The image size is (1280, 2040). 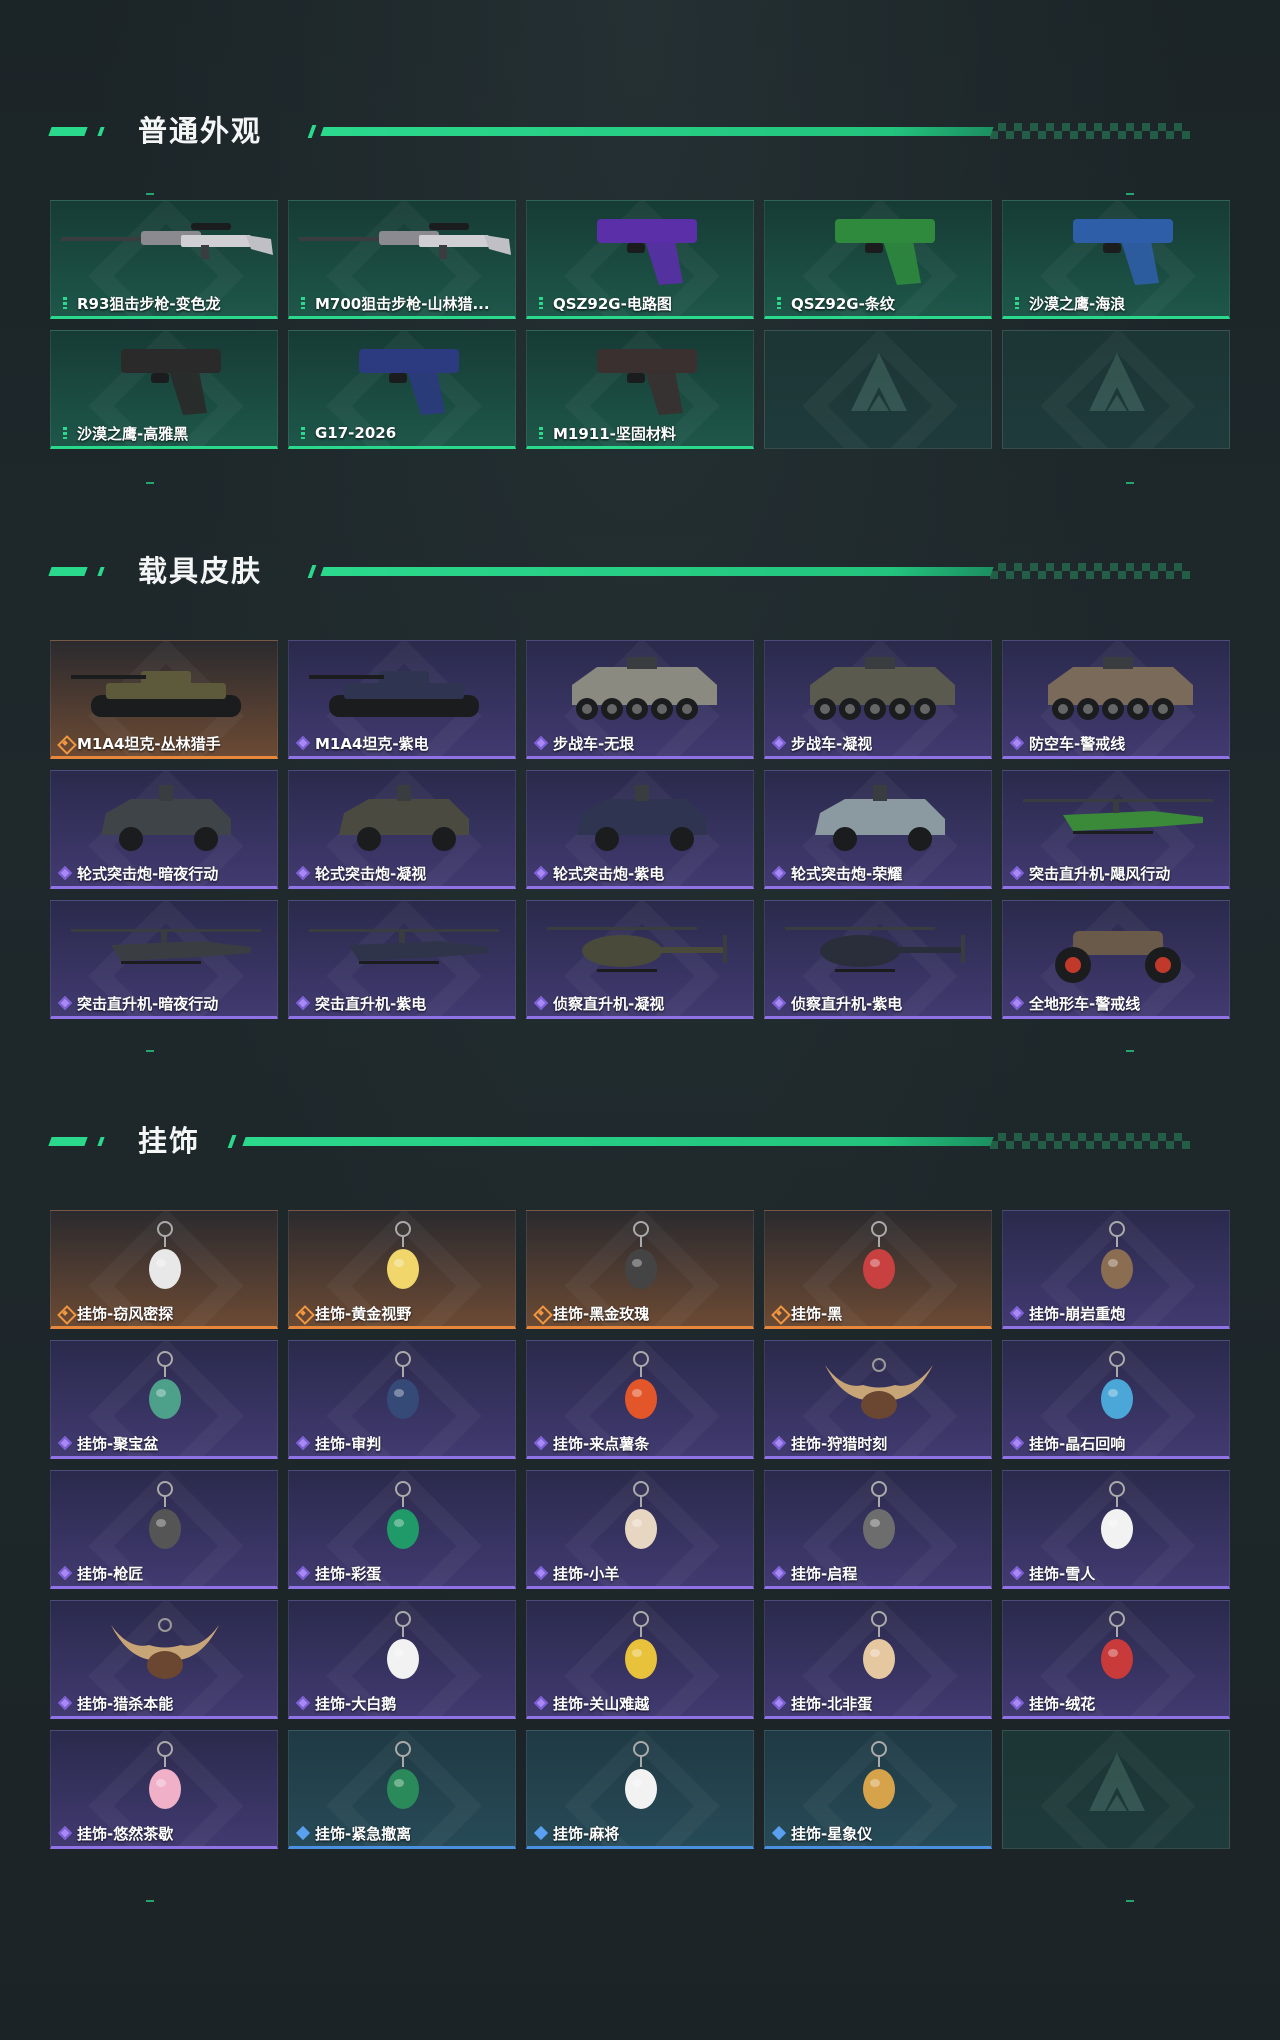 I want to click on item-card: 挂饰-崩岩重炮, so click(x=1116, y=1269).